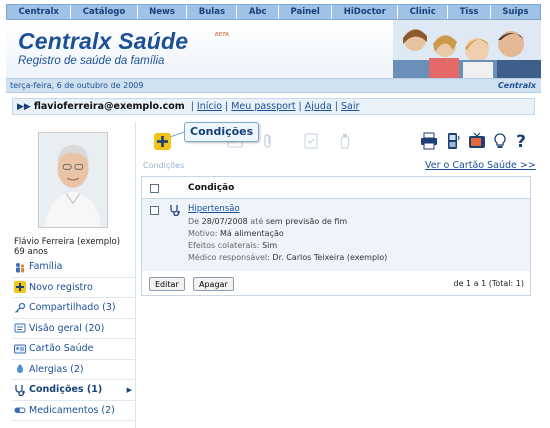 This screenshot has width=550, height=428. I want to click on plus-icon, so click(20, 287).